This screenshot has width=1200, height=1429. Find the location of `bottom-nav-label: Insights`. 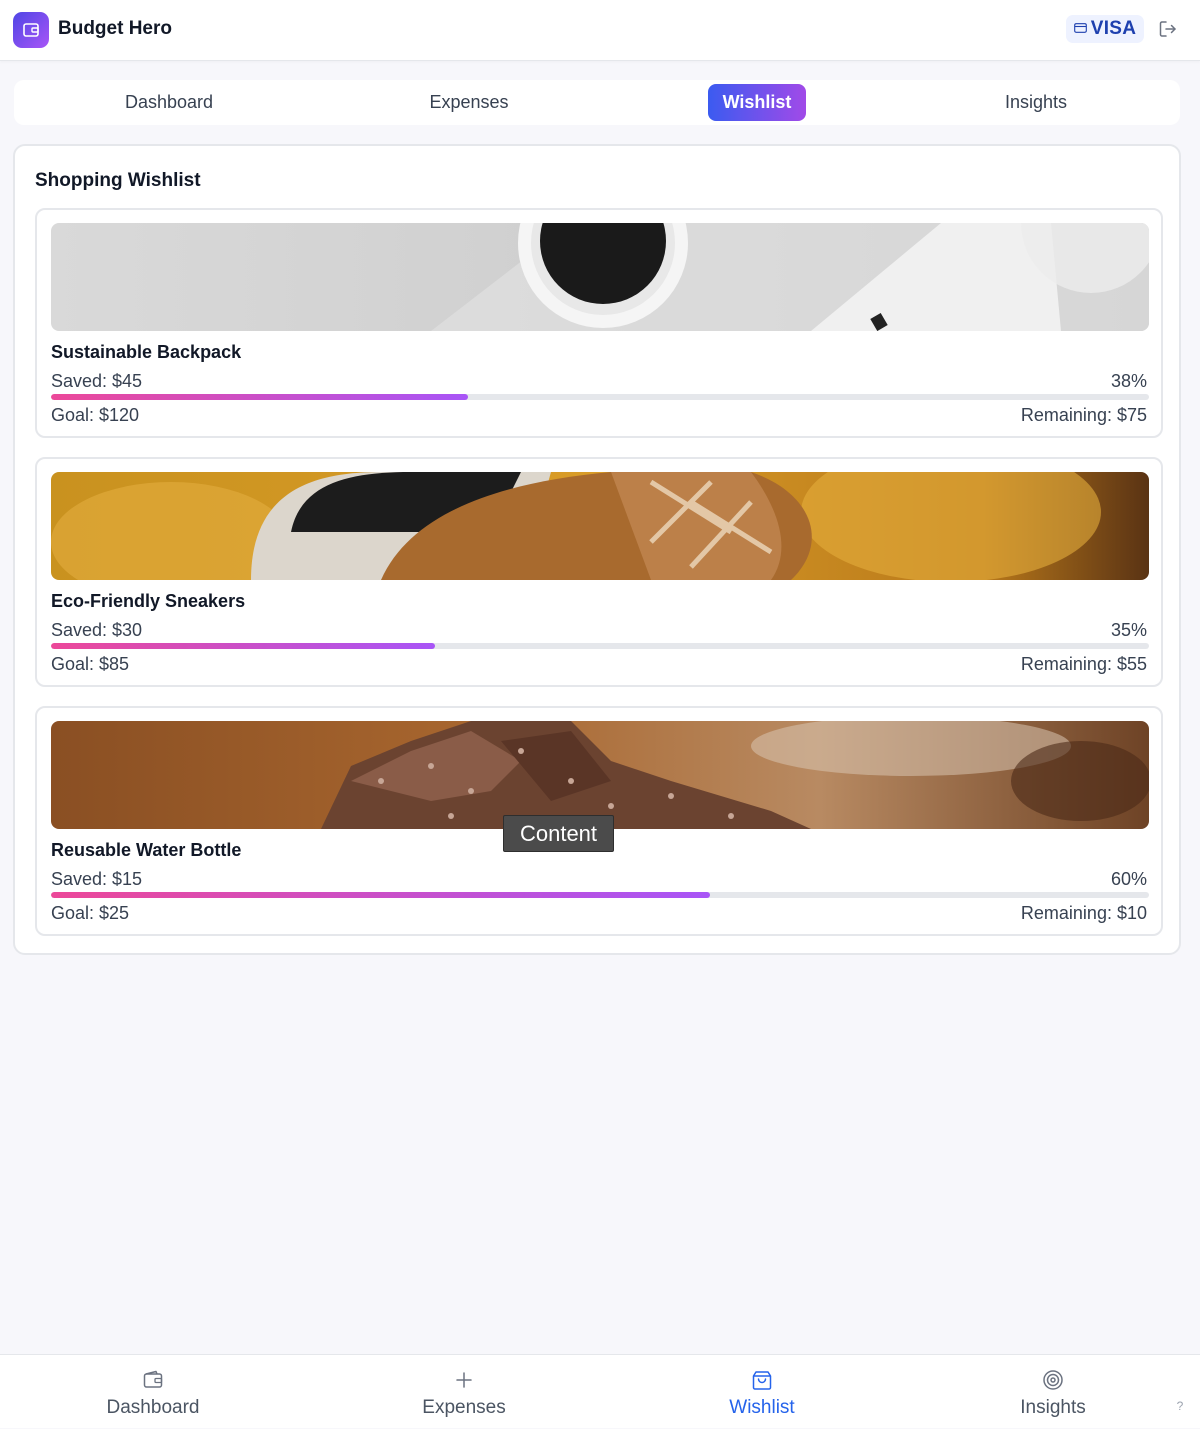

bottom-nav-label: Insights is located at coordinates (1053, 1407).